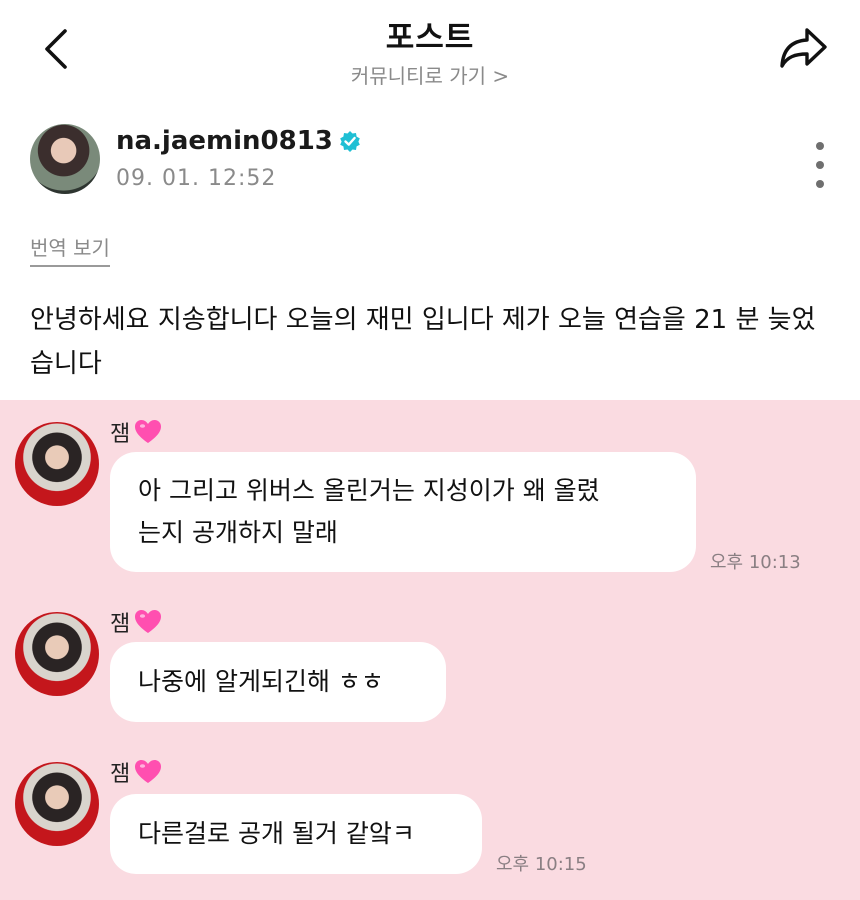  I want to click on message-time: 오후 10:13, so click(755, 562).